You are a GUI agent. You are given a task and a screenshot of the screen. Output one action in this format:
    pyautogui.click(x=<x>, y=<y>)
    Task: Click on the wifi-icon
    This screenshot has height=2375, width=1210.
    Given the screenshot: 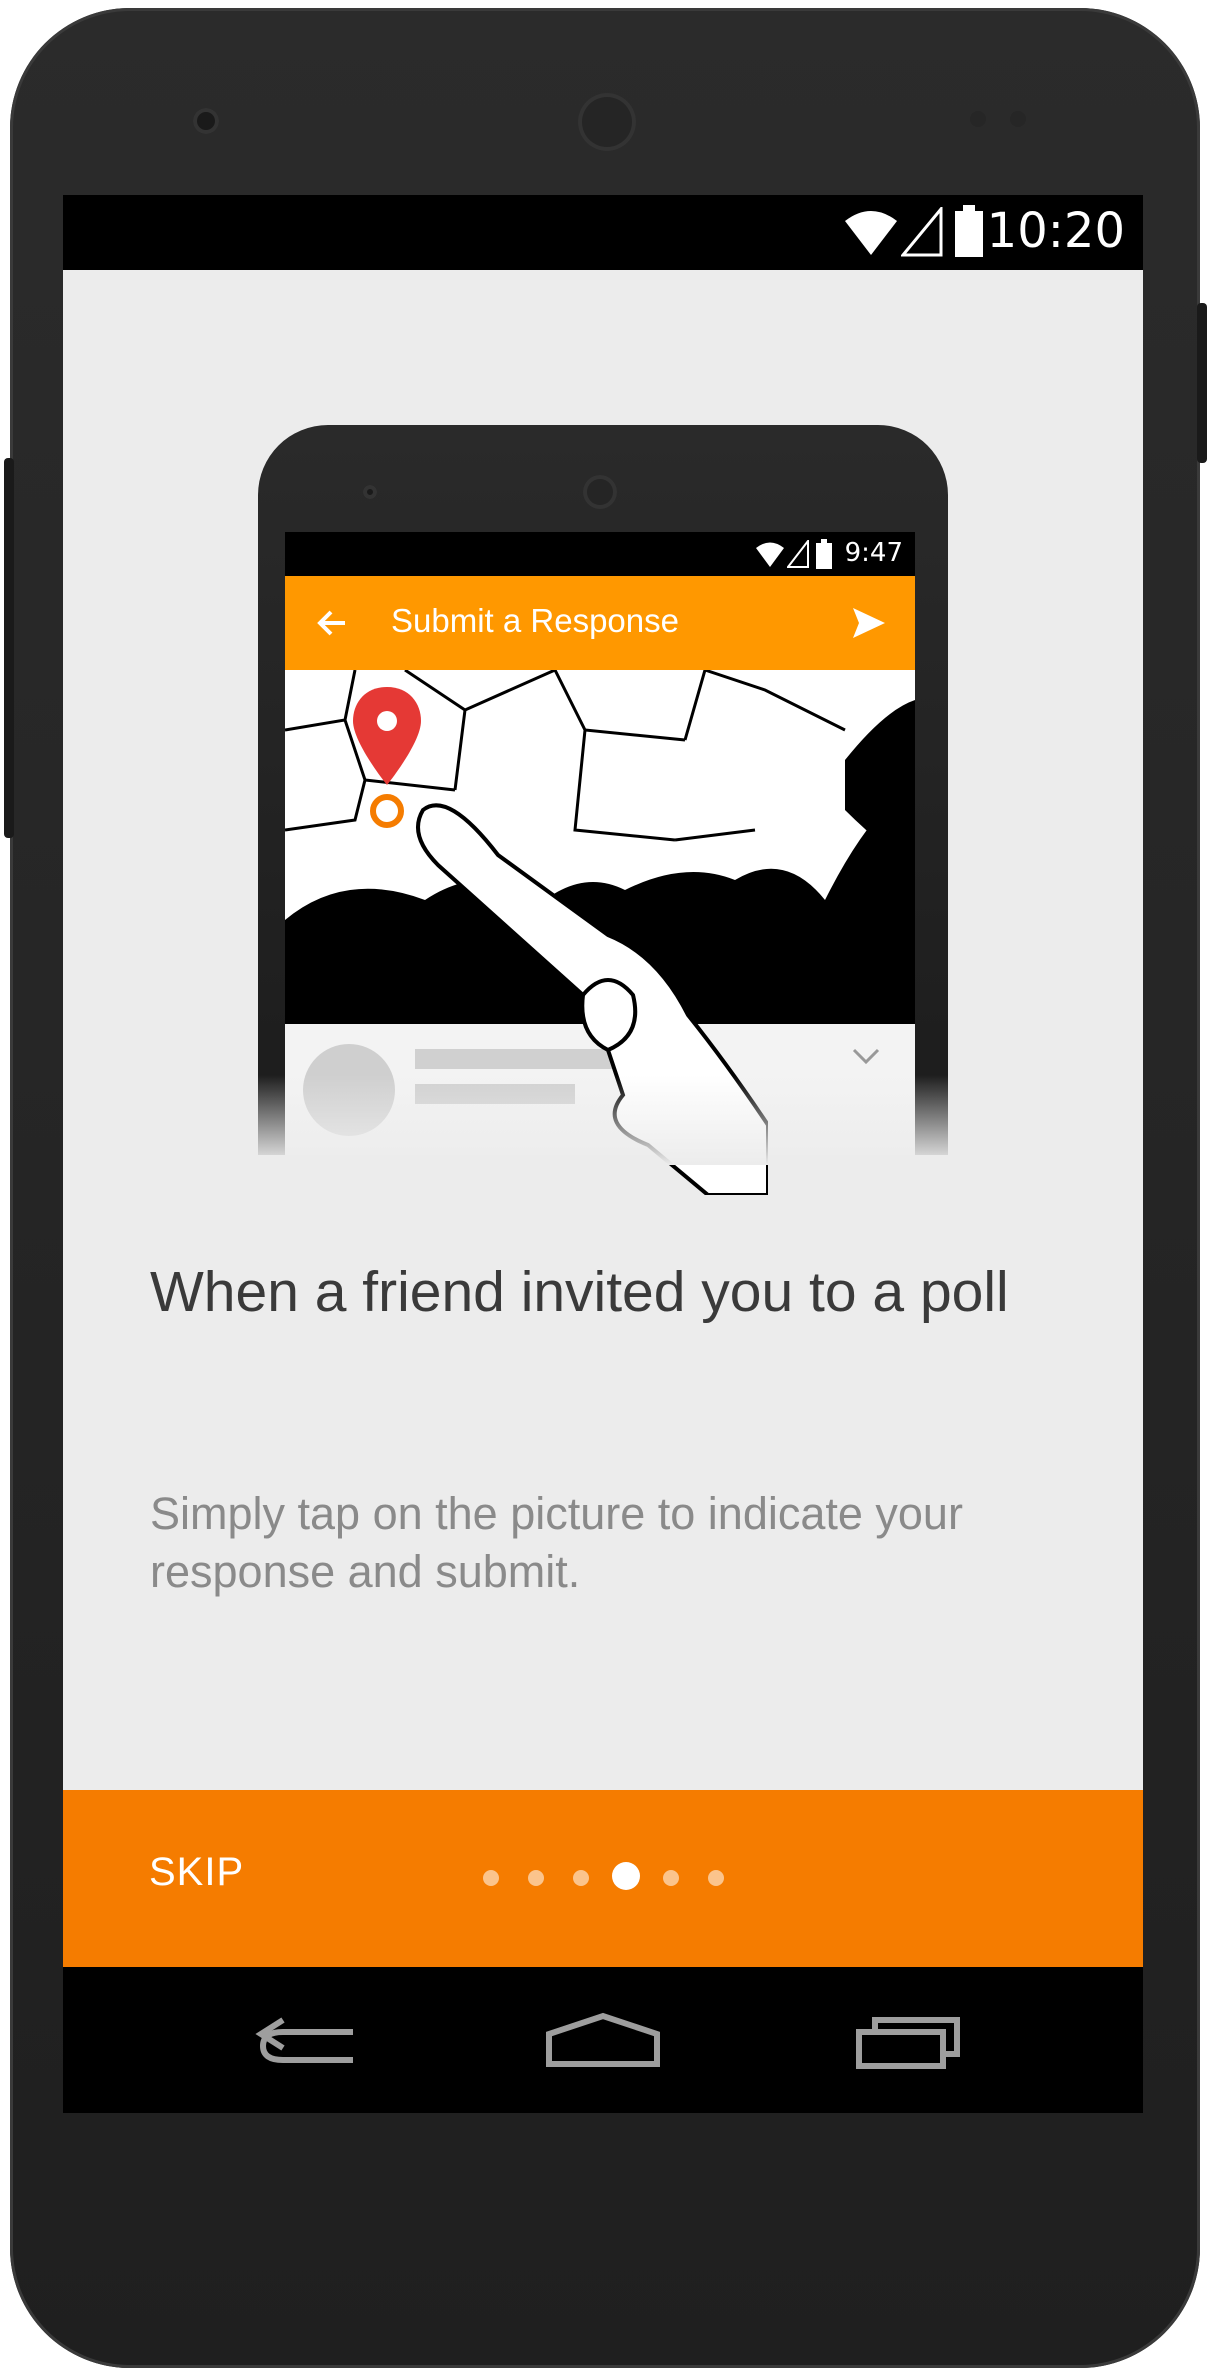 What is the action you would take?
    pyautogui.click(x=871, y=233)
    